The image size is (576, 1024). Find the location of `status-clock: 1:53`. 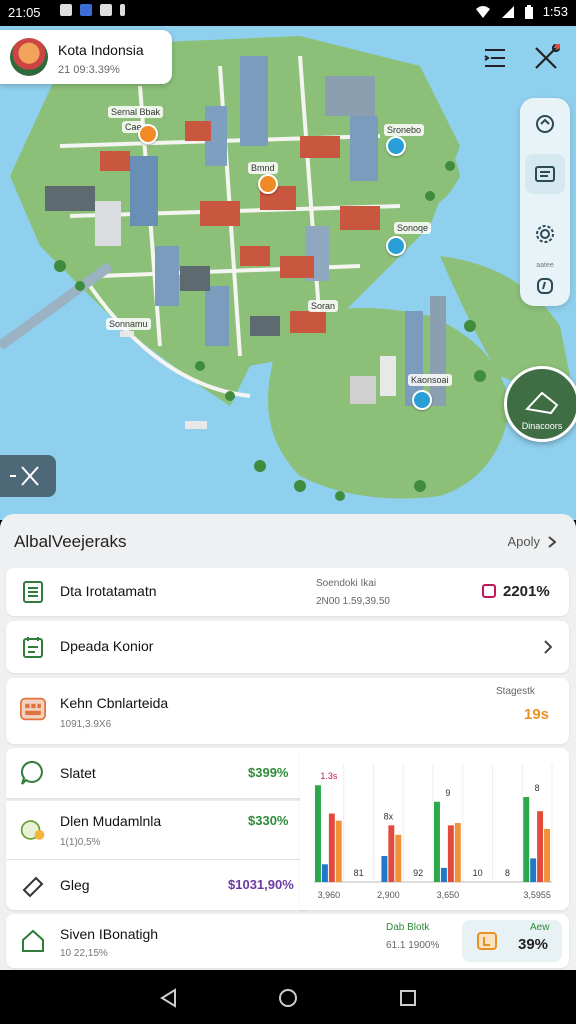

status-clock: 1:53 is located at coordinates (555, 11).